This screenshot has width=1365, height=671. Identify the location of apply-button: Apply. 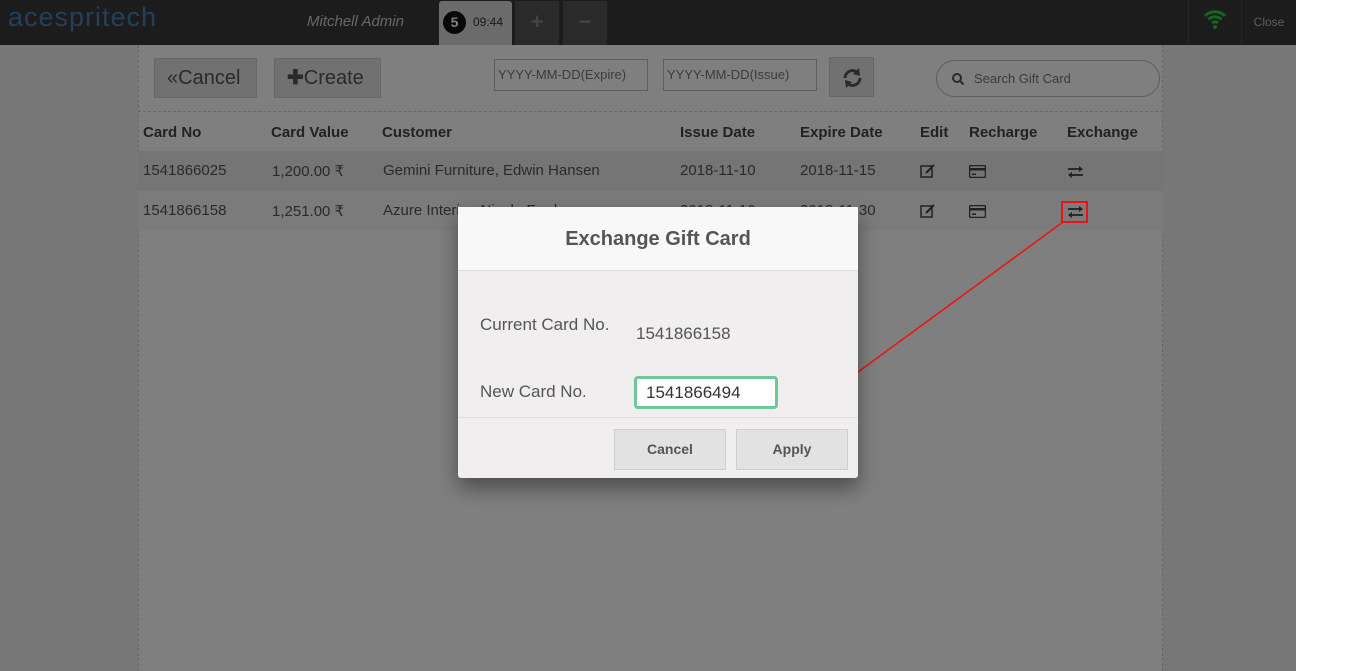
(792, 449).